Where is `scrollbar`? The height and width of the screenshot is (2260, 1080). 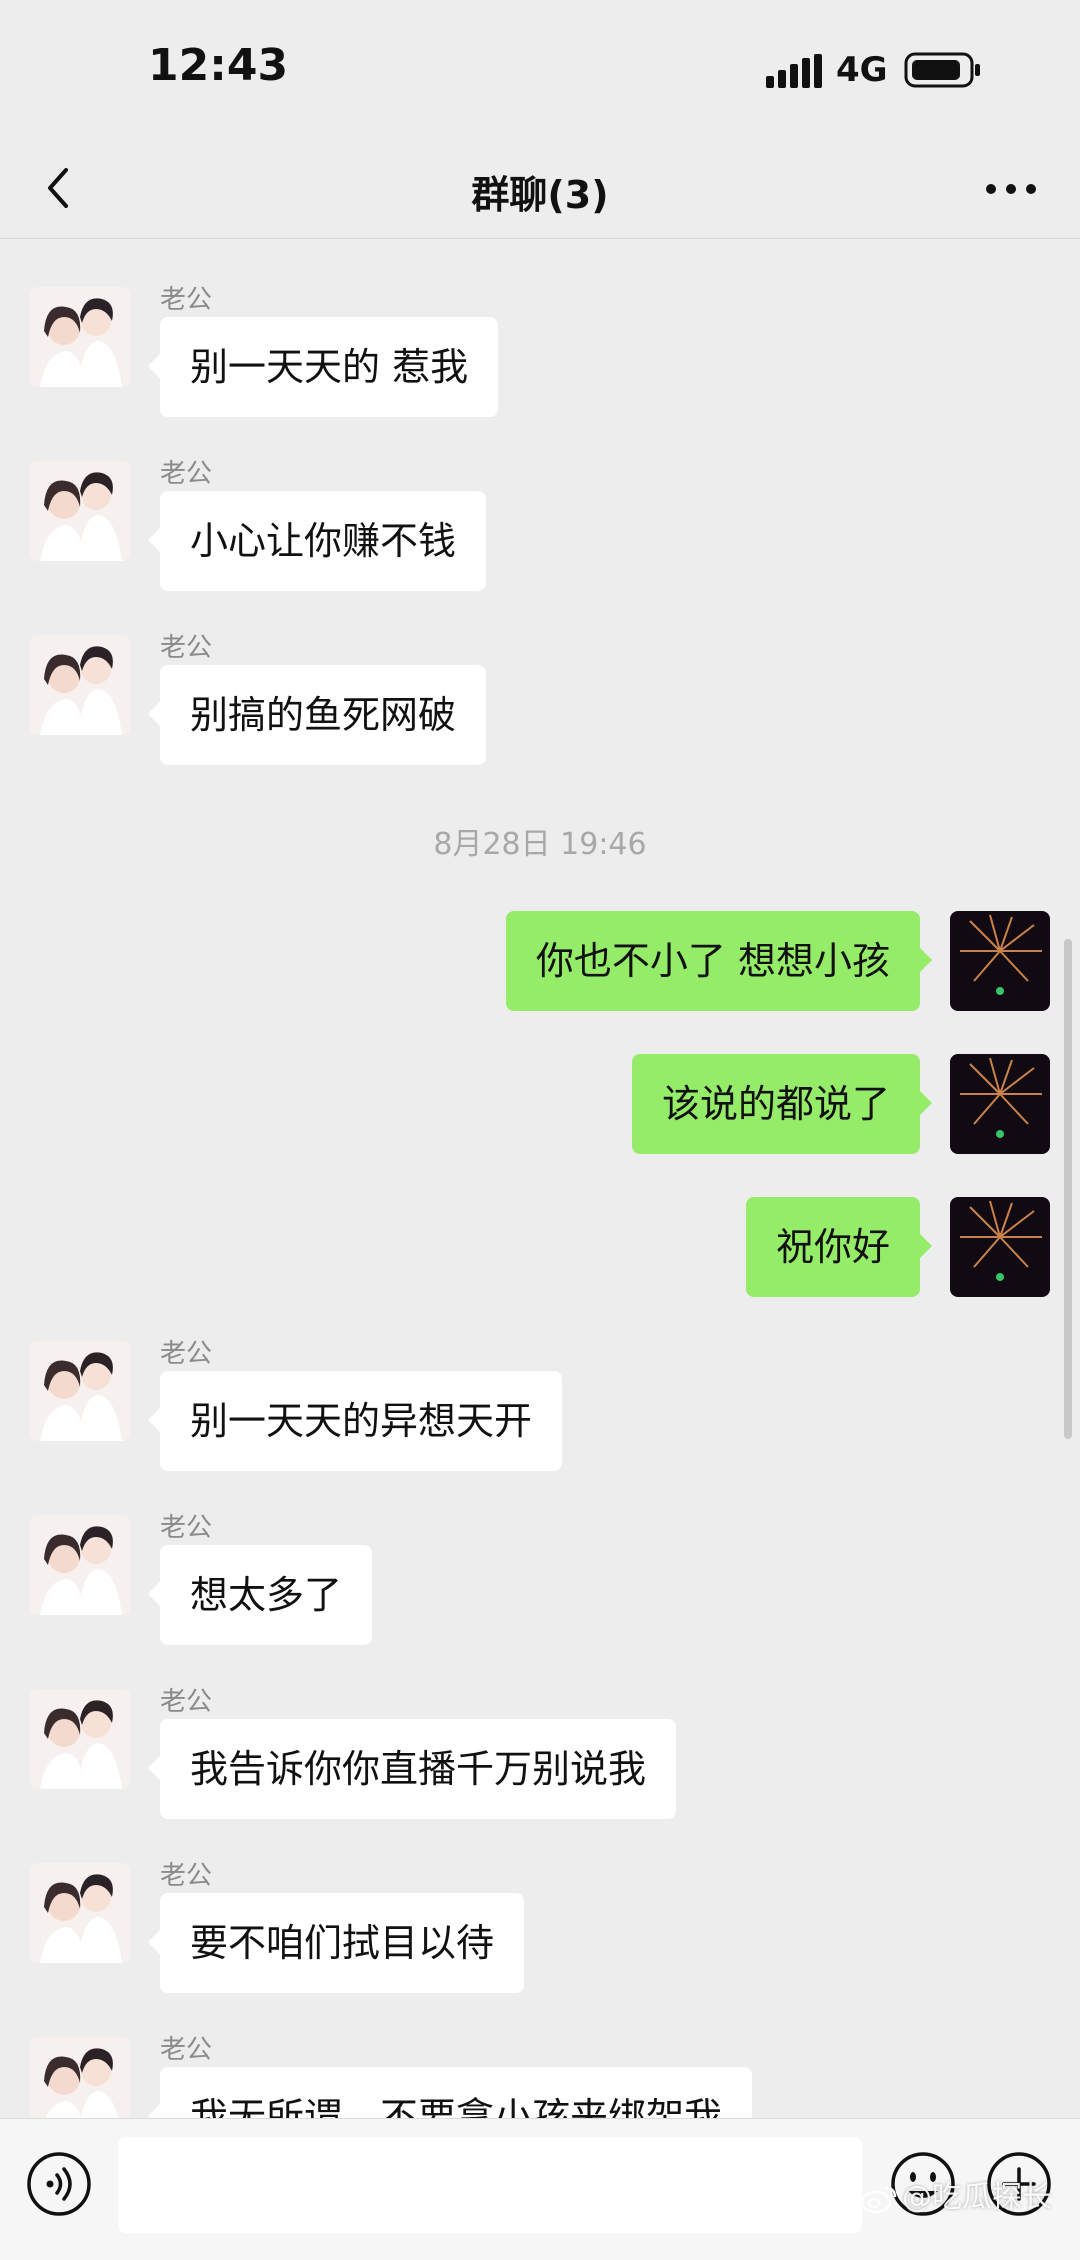 scrollbar is located at coordinates (1068, 1189).